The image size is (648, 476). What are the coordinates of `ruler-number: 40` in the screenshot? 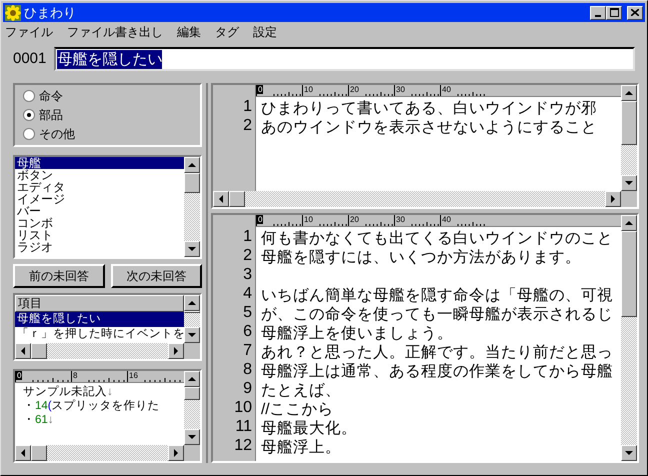 It's located at (446, 89).